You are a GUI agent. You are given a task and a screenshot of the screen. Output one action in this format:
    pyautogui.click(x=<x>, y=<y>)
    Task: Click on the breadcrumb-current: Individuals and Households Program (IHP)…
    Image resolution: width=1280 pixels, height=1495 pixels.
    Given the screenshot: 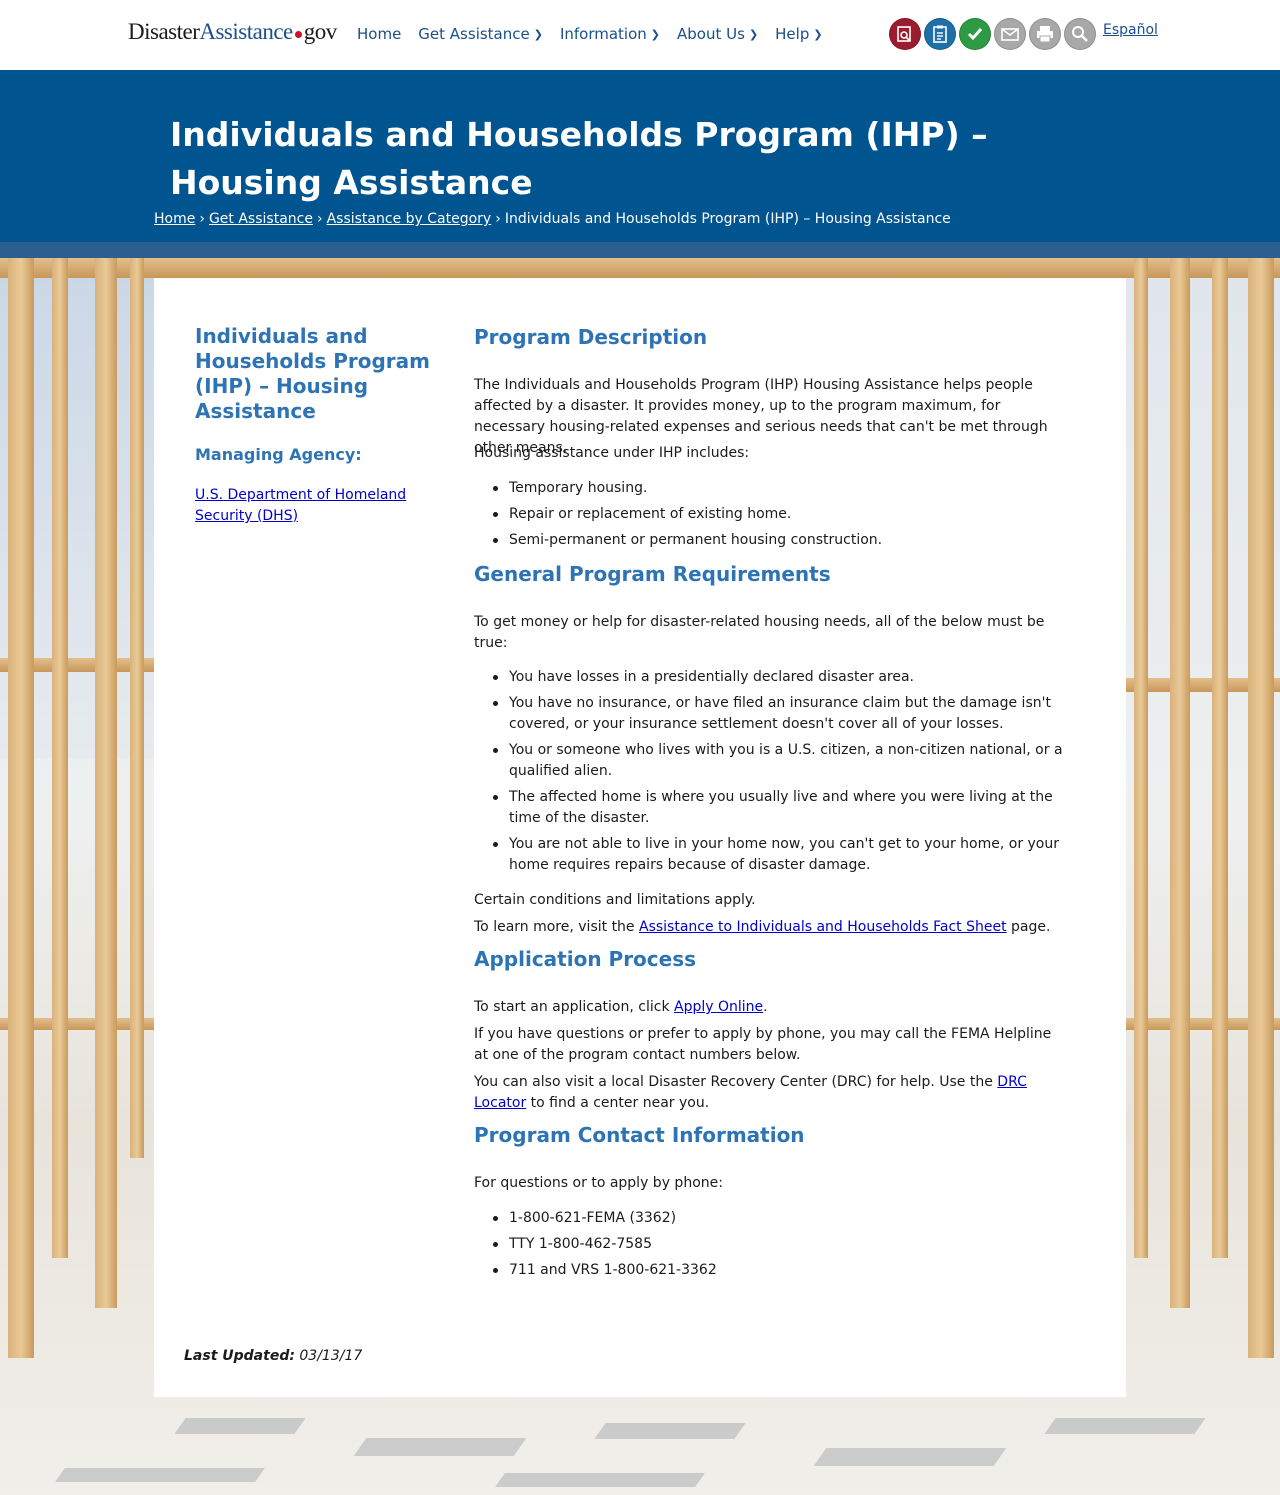 What is the action you would take?
    pyautogui.click(x=727, y=219)
    